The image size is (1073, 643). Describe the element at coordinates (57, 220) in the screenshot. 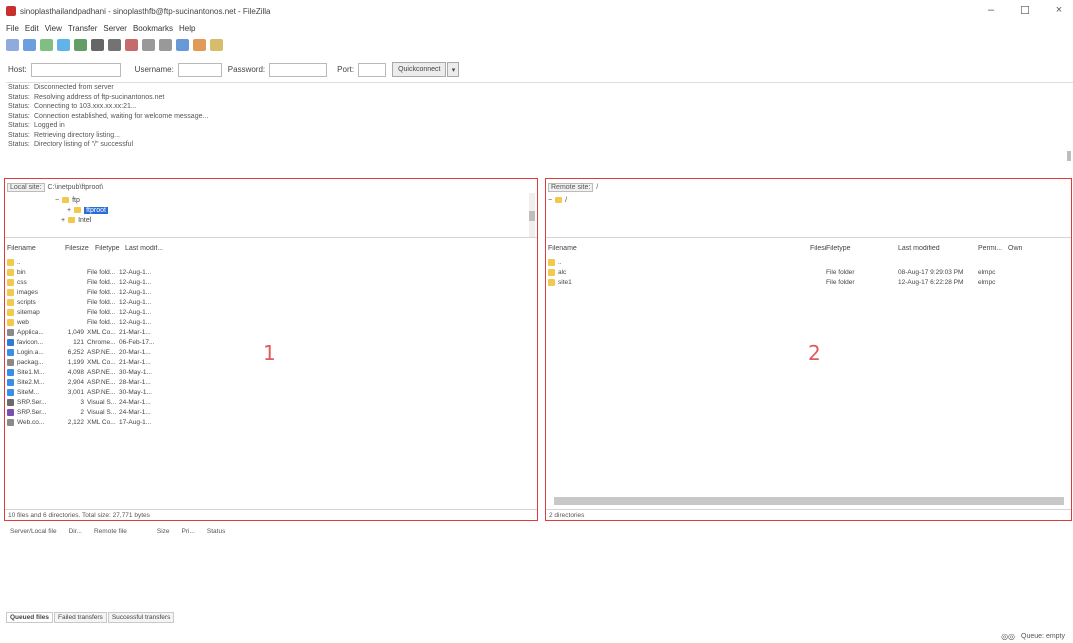

I see `tree-item: + Intel` at that location.